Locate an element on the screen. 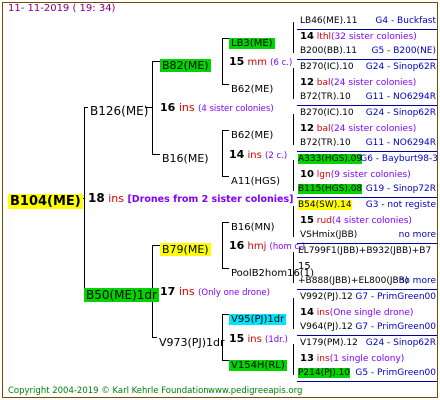 Image resolution: width=440 pixels, height=400 pixels. l3-node-0: LB3(ME) is located at coordinates (252, 40).